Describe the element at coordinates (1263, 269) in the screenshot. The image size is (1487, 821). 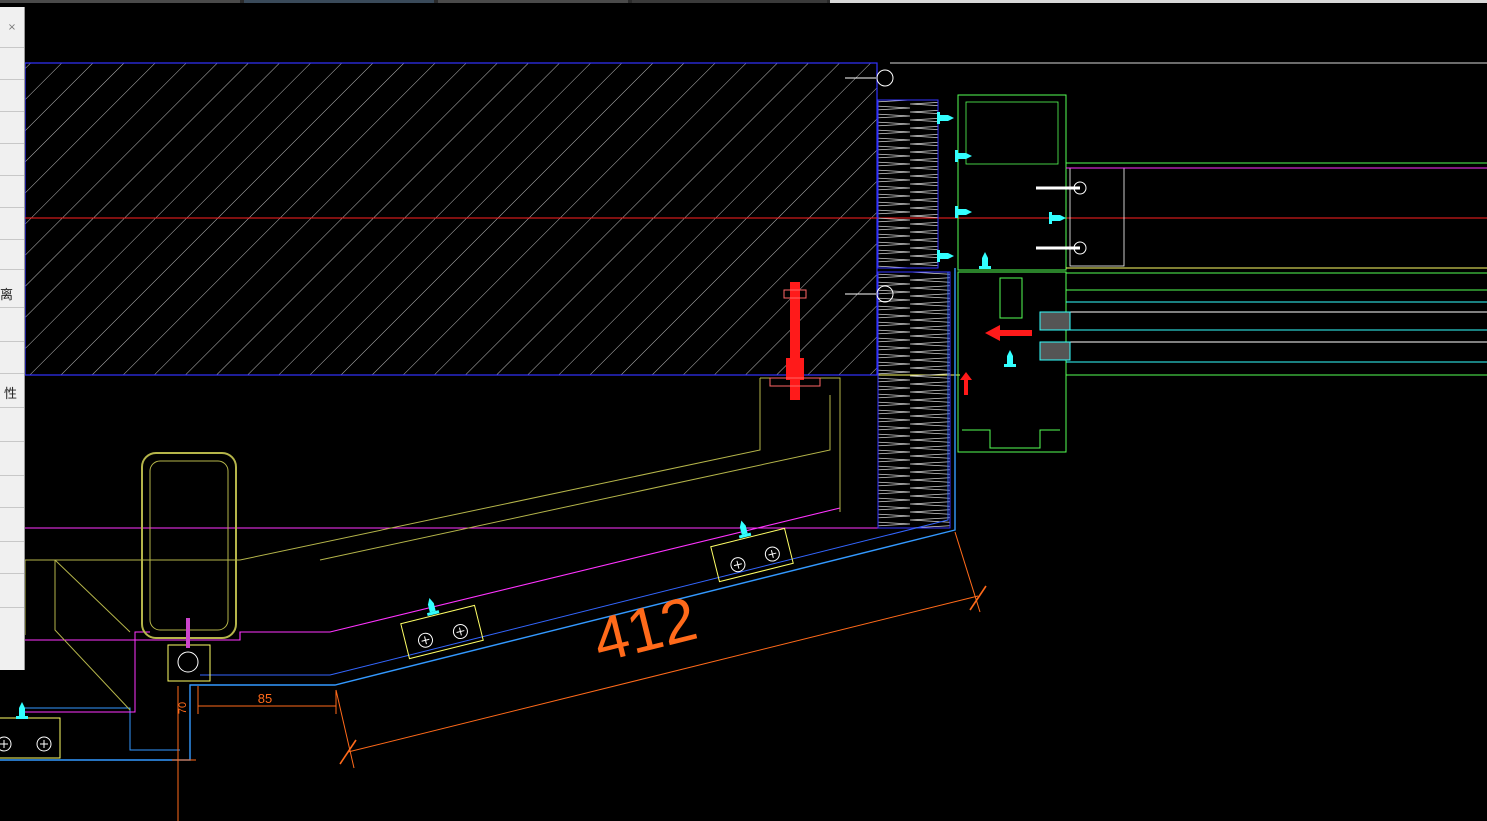
I see `glazing-panels` at that location.